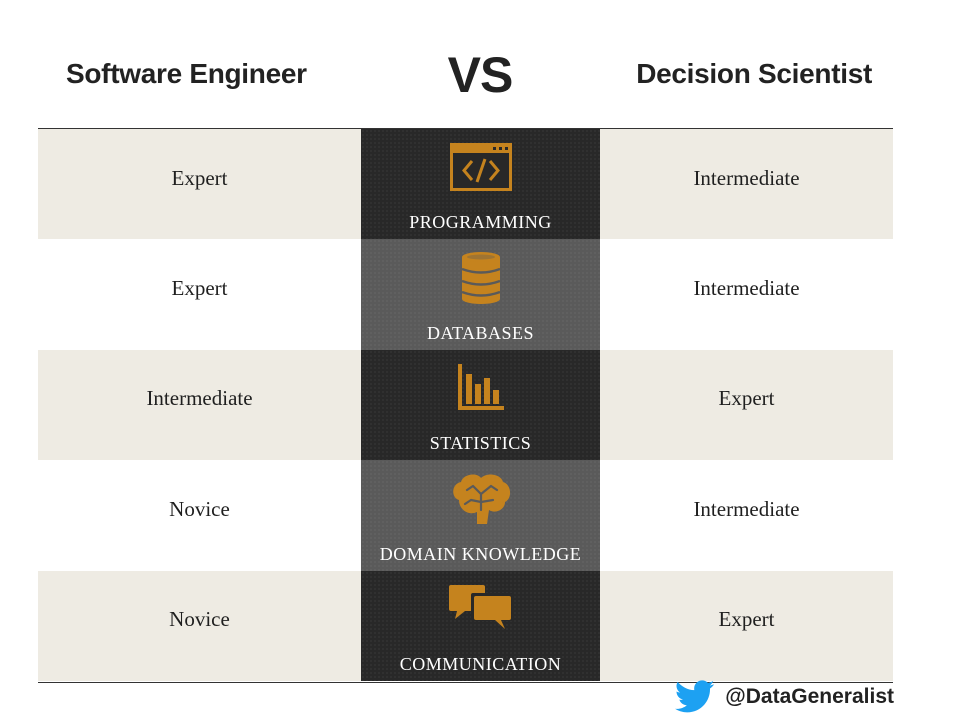 The height and width of the screenshot is (720, 960). I want to click on skill-cell: PROGRAMMING, so click(480, 184).